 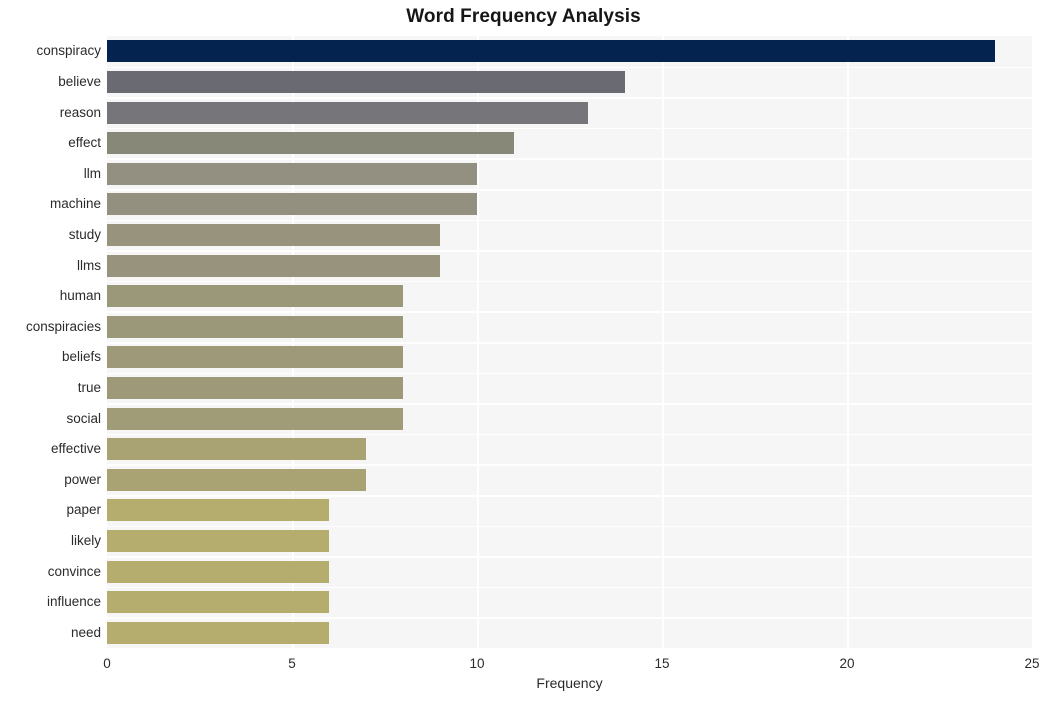 I want to click on y-tick-label: reason, so click(x=80, y=112).